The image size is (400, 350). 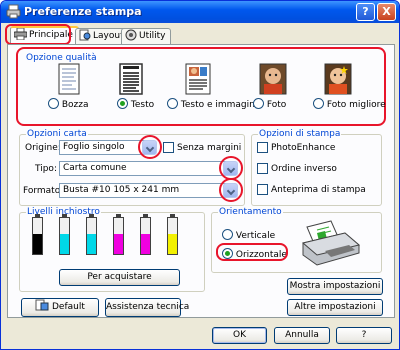 I want to click on layout-icon, so click(x=85, y=35).